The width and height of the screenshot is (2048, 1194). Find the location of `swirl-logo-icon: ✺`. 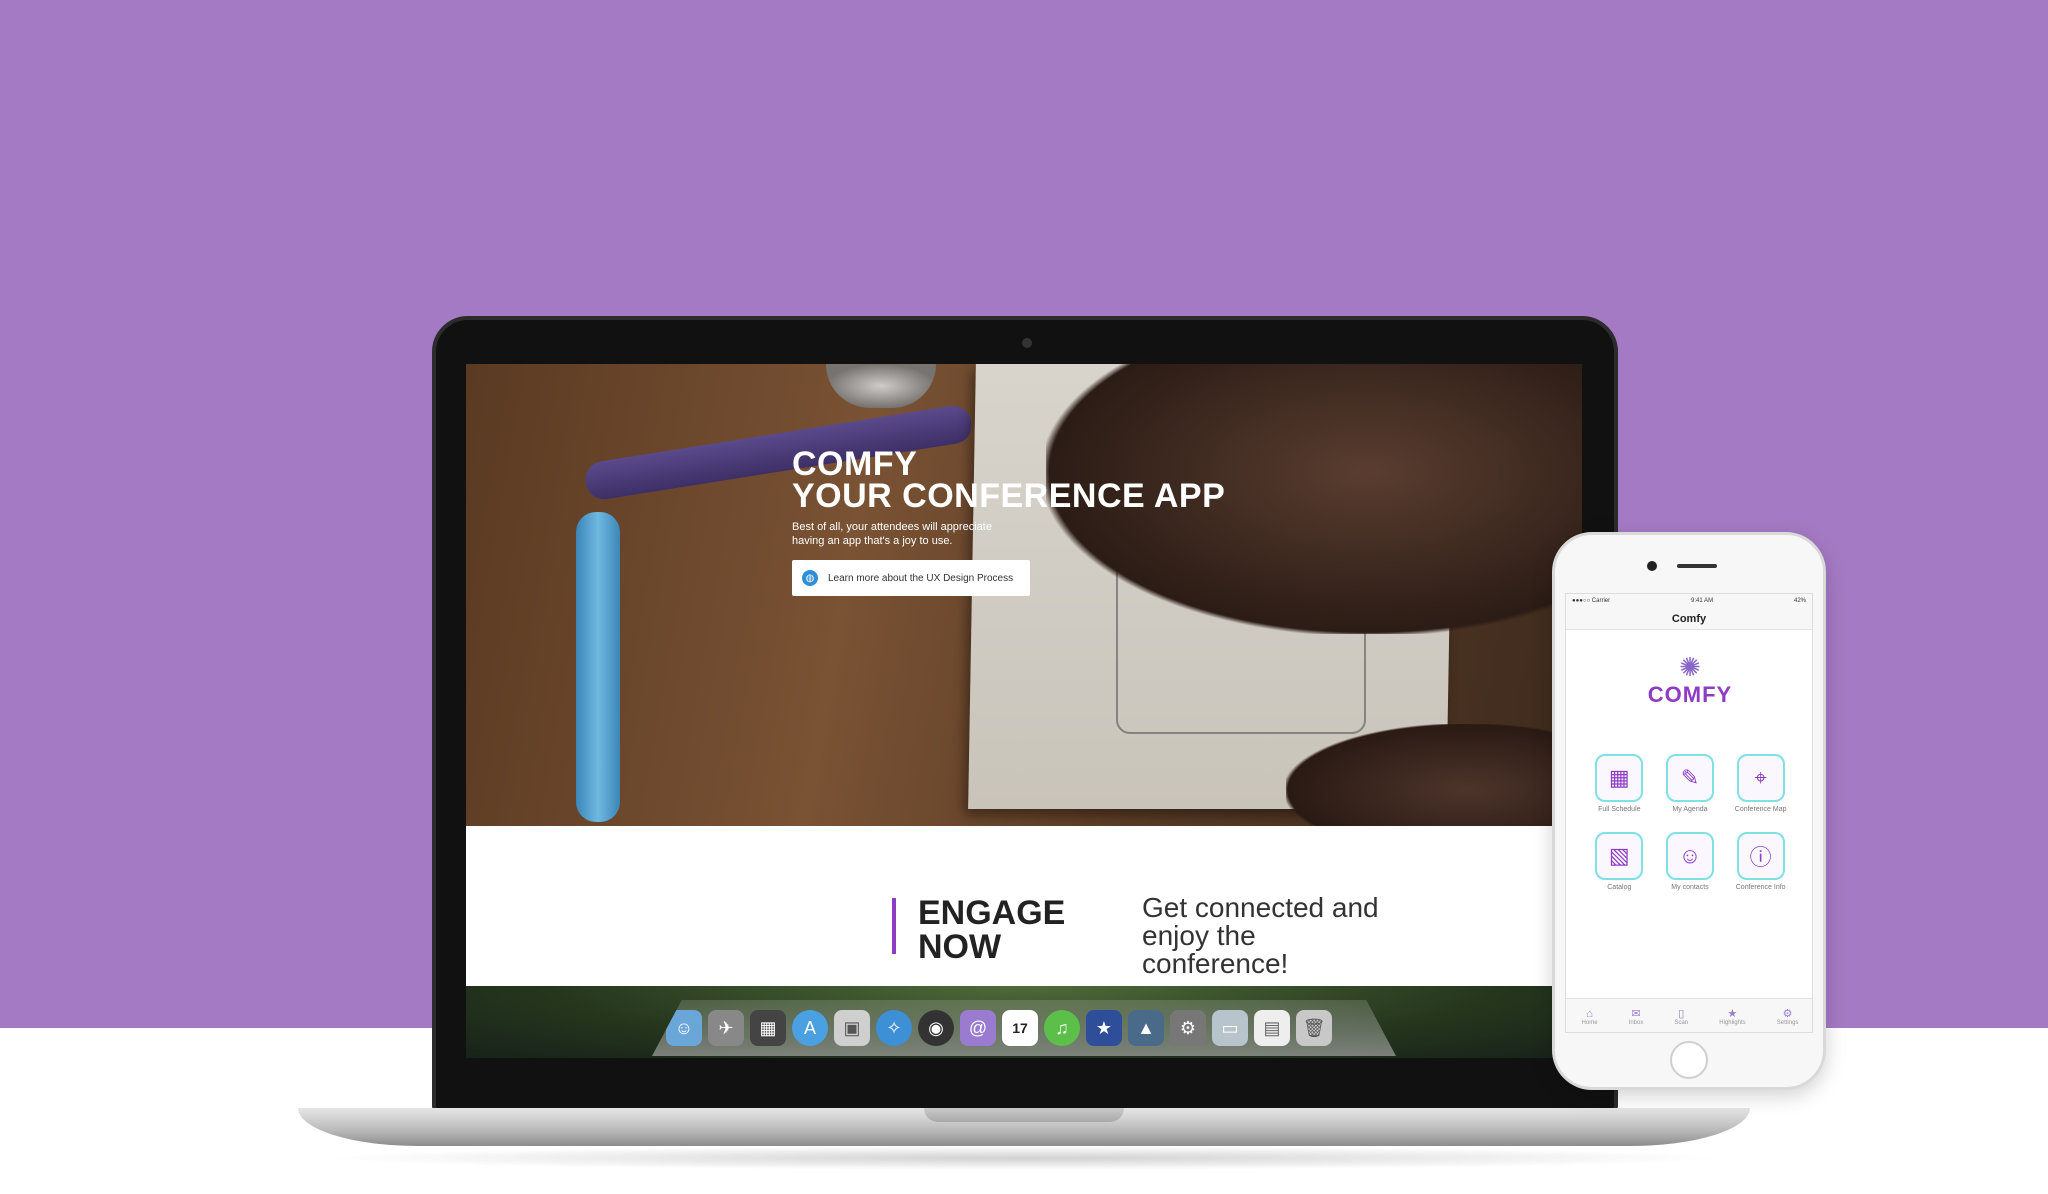

swirl-logo-icon: ✺ is located at coordinates (1690, 667).